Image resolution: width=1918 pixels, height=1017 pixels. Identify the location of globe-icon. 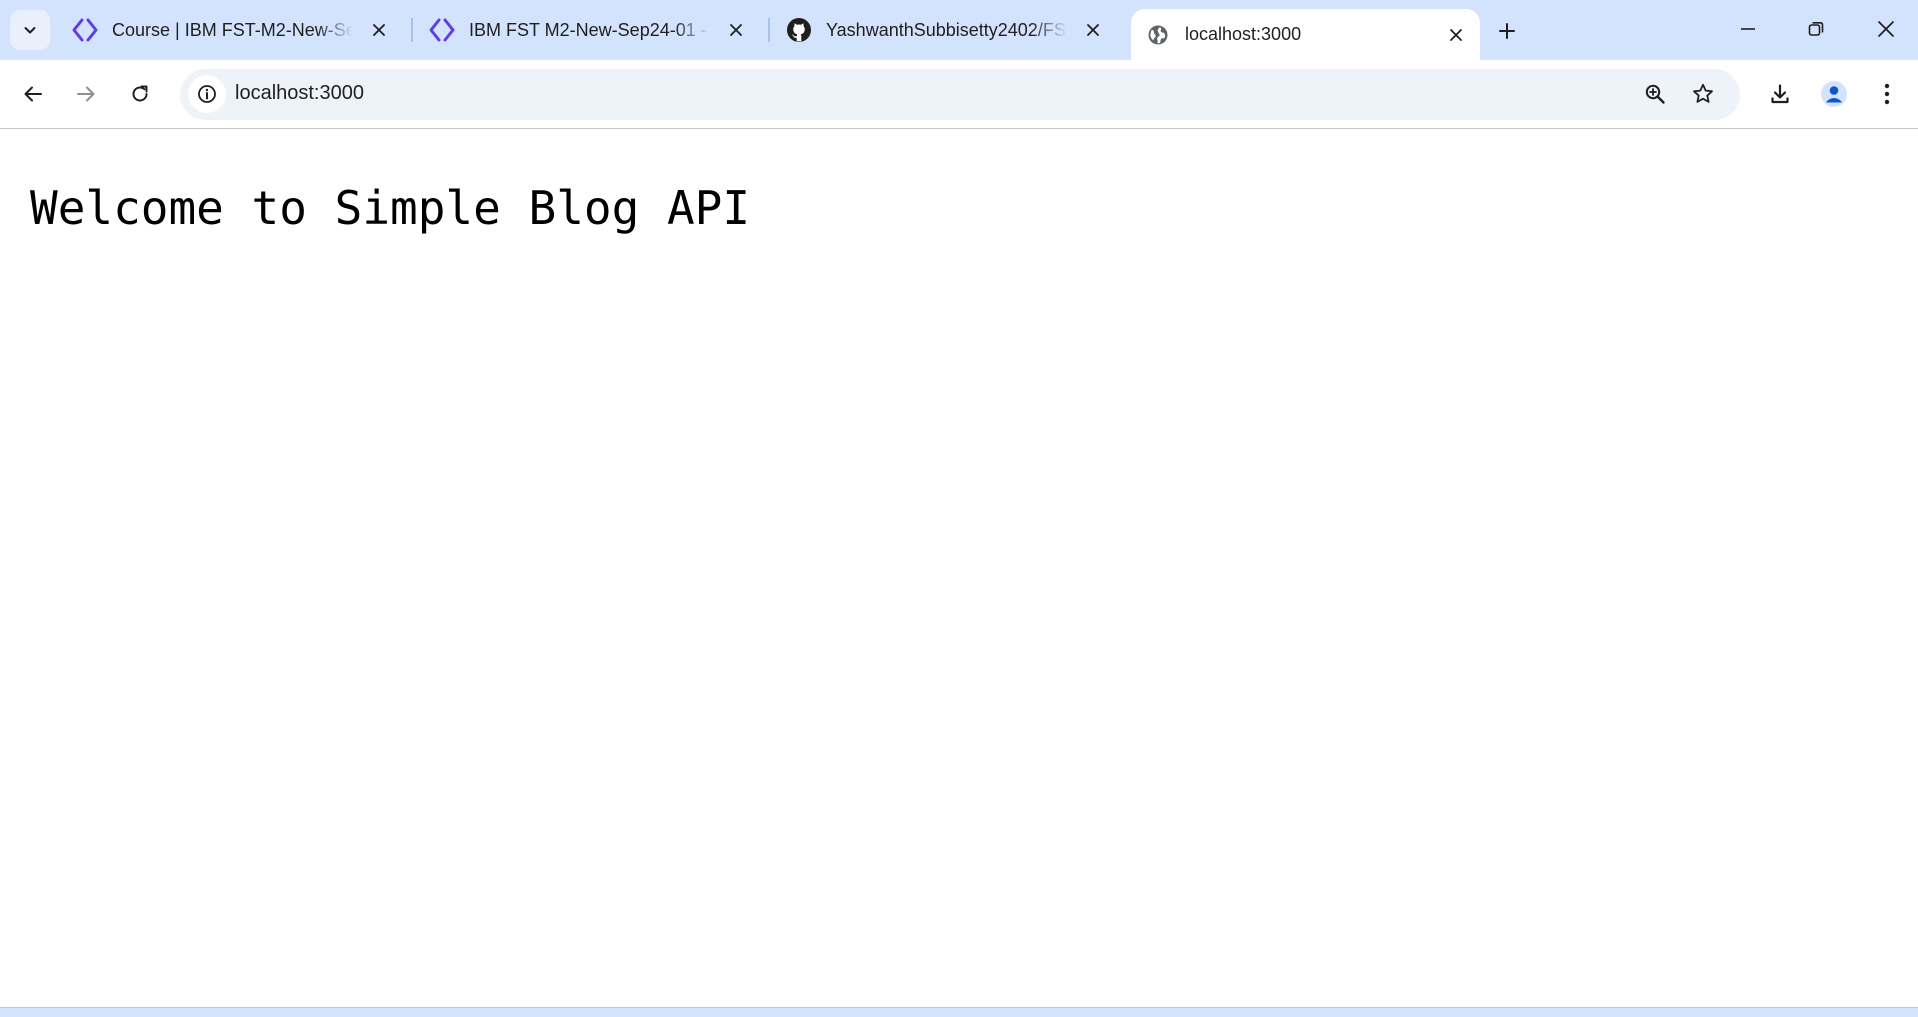
(1158, 35).